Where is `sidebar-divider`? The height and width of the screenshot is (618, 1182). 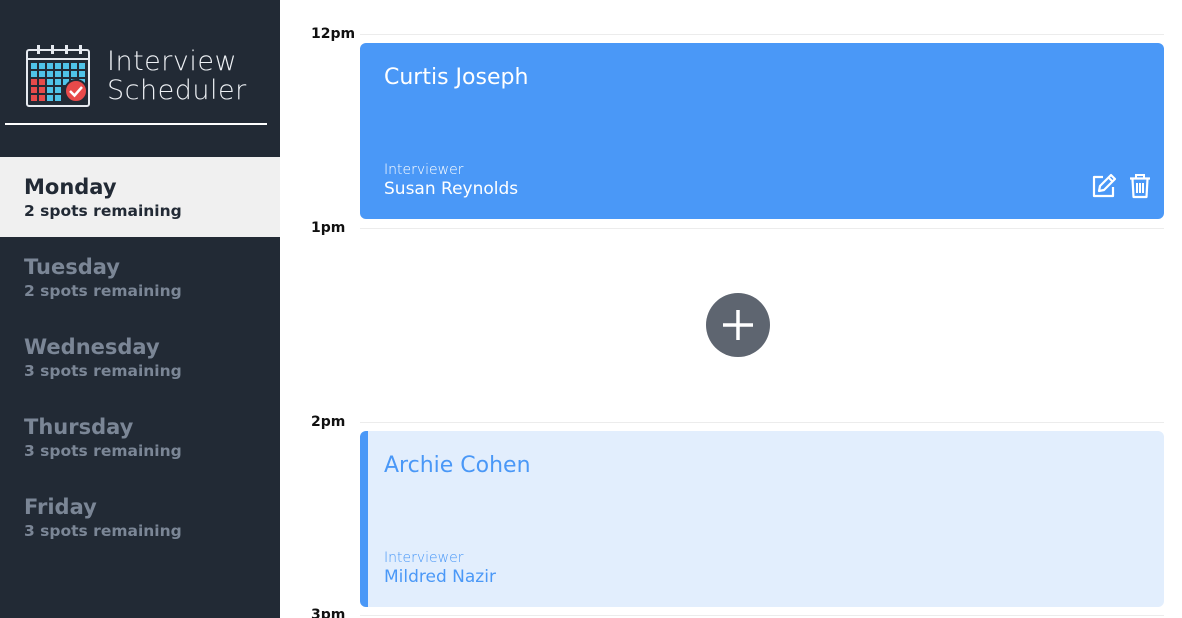
sidebar-divider is located at coordinates (136, 124).